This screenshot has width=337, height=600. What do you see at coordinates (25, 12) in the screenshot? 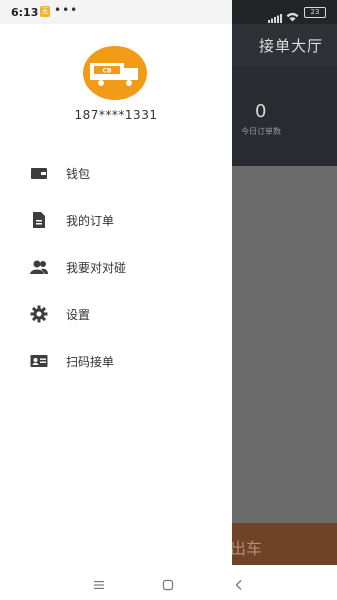
I see `clock: 6:13` at bounding box center [25, 12].